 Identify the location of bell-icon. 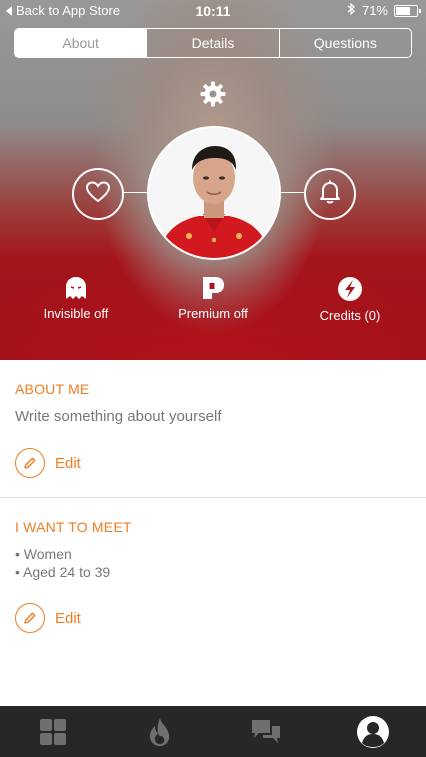
(330, 194).